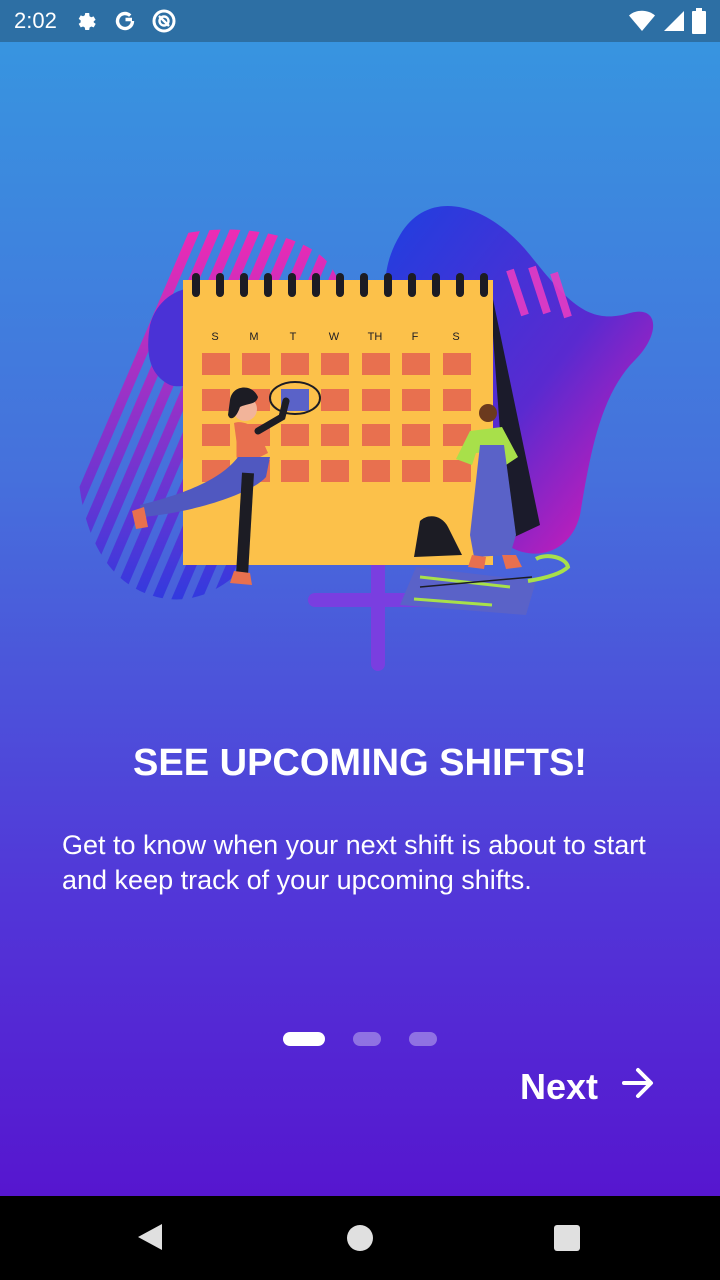 The width and height of the screenshot is (720, 1280). I want to click on arrow-right-icon, so click(638, 1087).